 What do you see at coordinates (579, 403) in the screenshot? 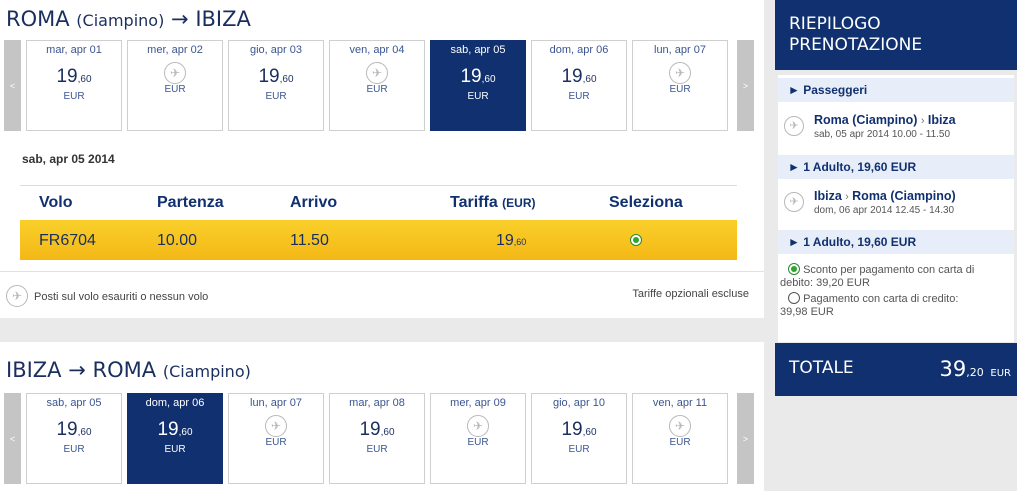
I see `date-label: gio, apr 10` at bounding box center [579, 403].